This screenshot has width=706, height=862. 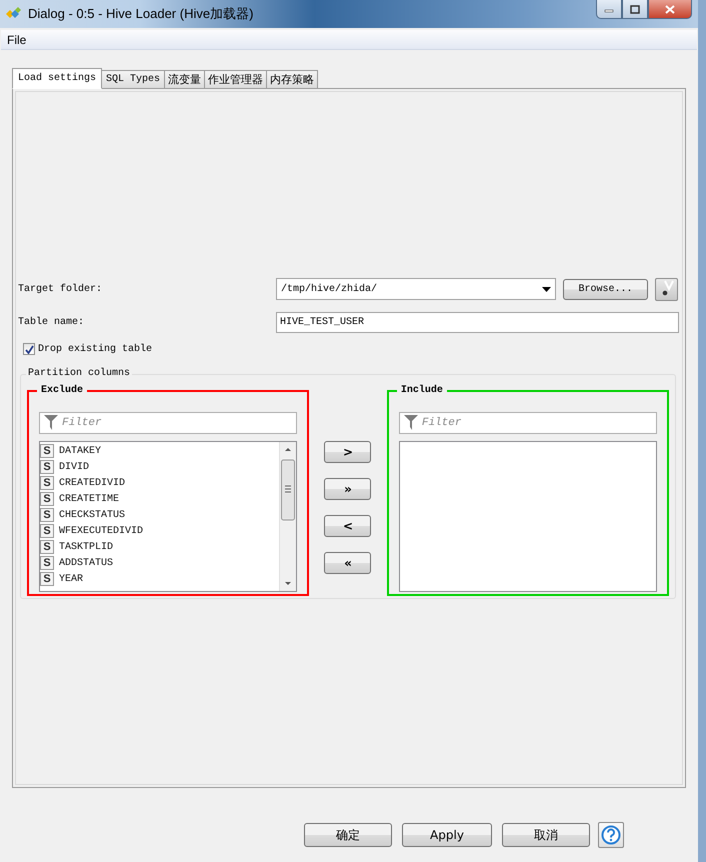 I want to click on dialog-button: 取消, so click(x=546, y=835).